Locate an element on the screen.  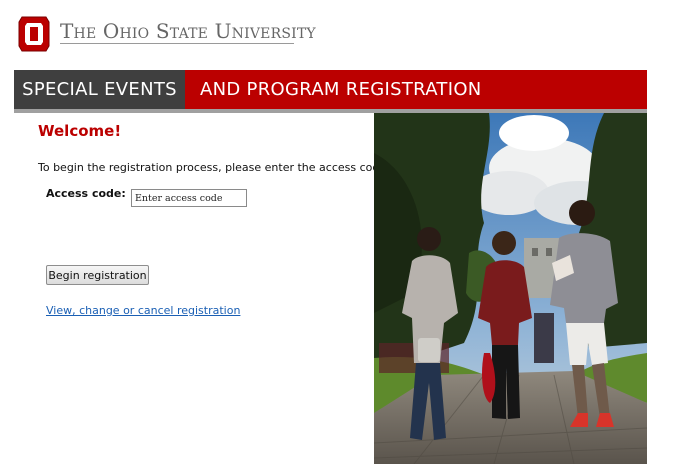
begin-registration-button: Begin registration is located at coordinates (97, 275).